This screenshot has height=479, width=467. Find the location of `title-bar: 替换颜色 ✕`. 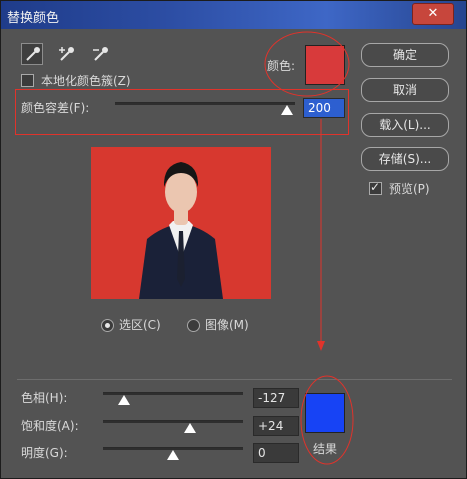

title-bar: 替换颜色 ✕ is located at coordinates (233, 15).